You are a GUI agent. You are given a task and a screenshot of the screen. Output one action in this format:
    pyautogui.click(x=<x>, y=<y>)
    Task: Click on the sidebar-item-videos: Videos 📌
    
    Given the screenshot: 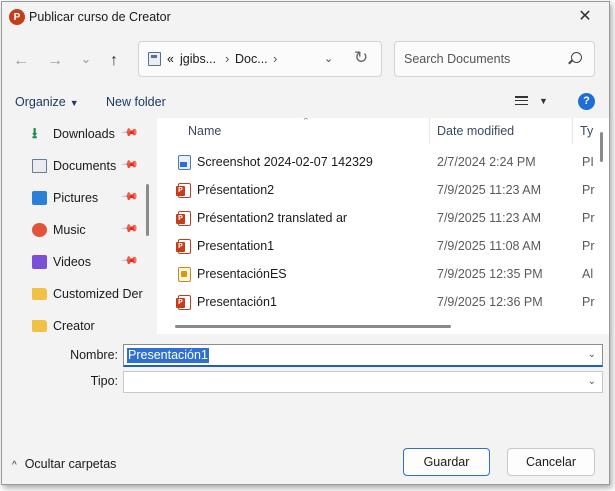 What is the action you would take?
    pyautogui.click(x=72, y=262)
    